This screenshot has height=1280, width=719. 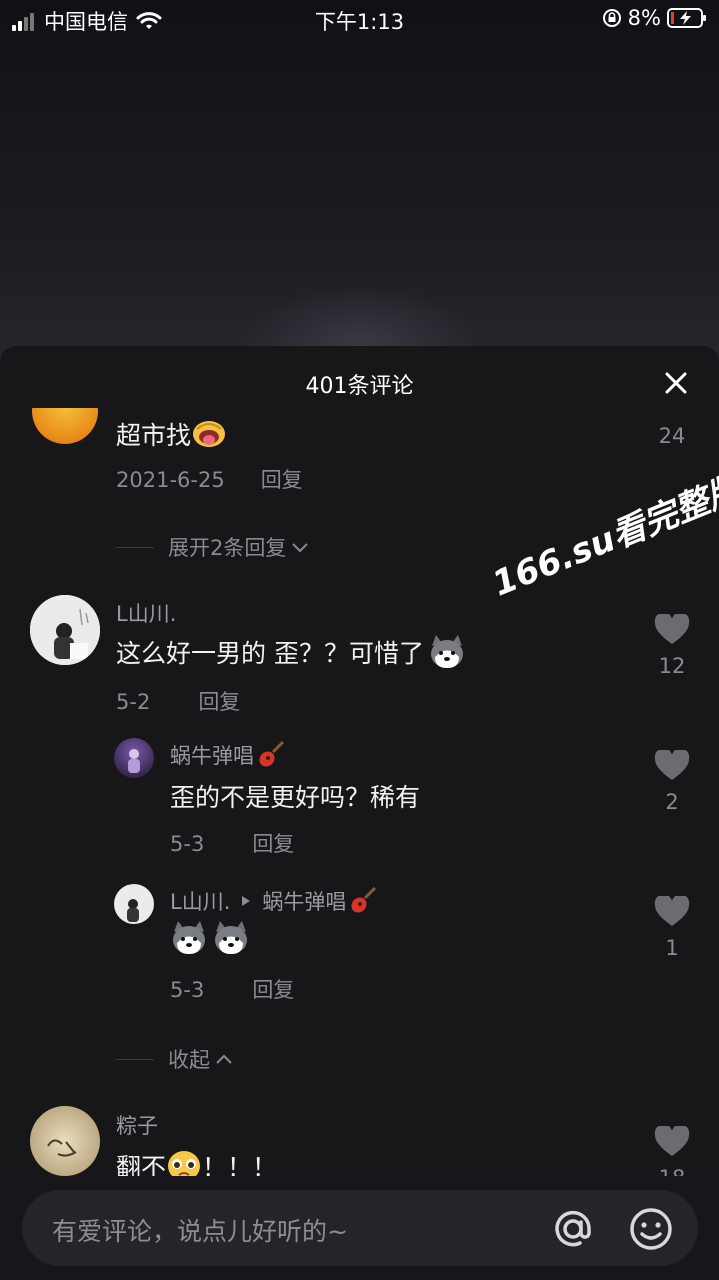 What do you see at coordinates (651, 1229) in the screenshot?
I see `smiley-icon` at bounding box center [651, 1229].